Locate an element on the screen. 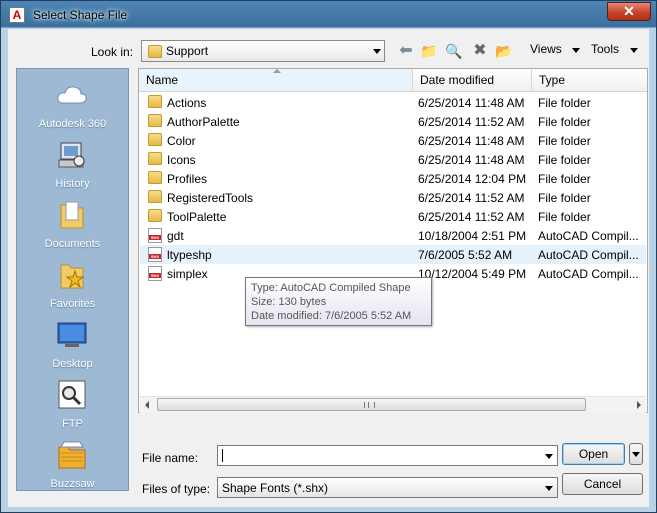 This screenshot has height=513, width=657. place-documents: Documents is located at coordinates (72, 229).